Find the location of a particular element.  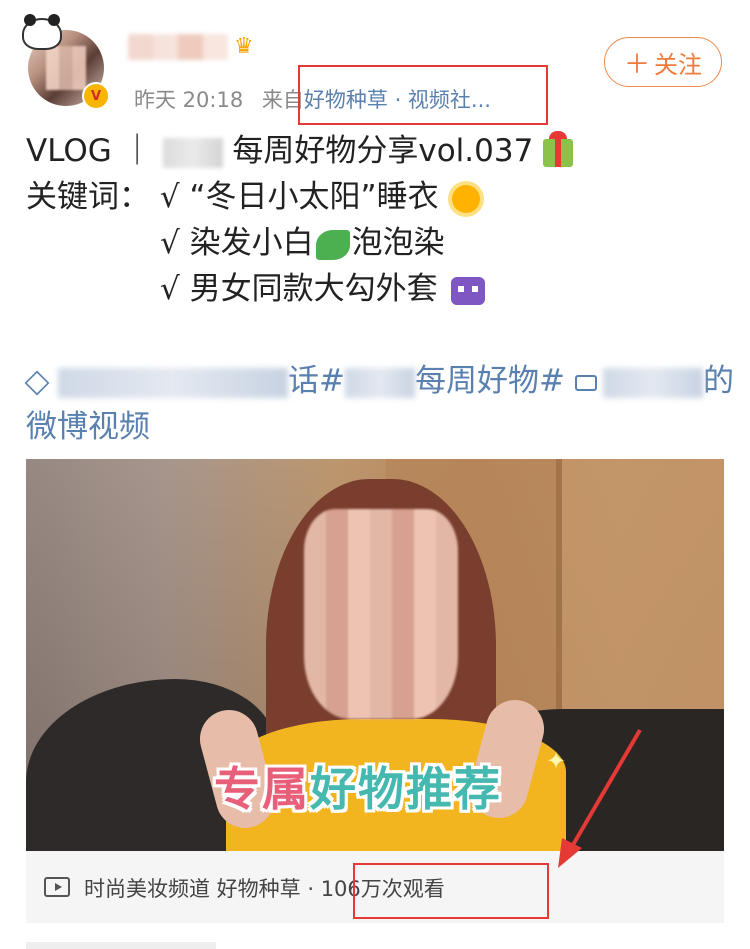

keyword-label: 关键词： is located at coordinates (88, 197).